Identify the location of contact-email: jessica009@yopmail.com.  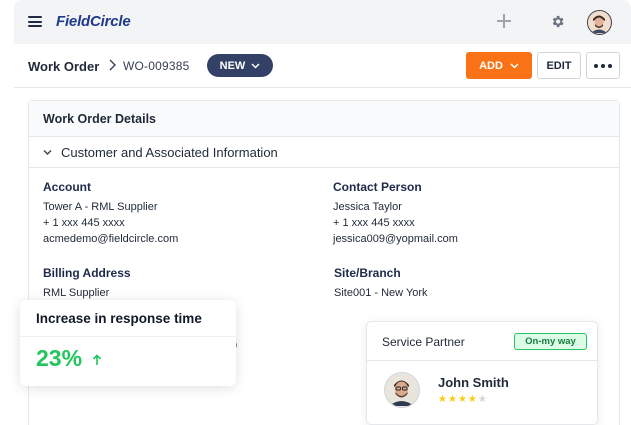
(395, 239).